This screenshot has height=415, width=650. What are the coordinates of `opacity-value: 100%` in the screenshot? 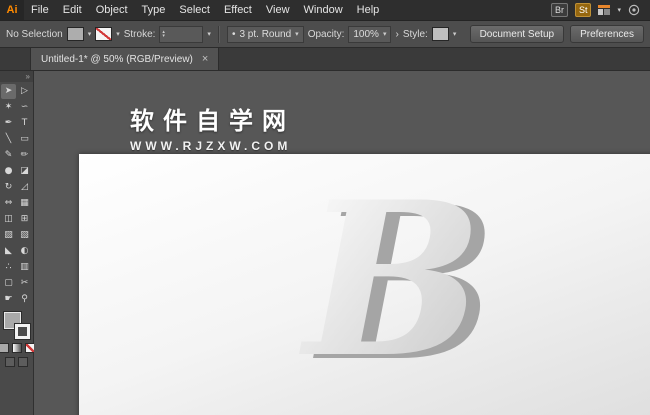 It's located at (366, 34).